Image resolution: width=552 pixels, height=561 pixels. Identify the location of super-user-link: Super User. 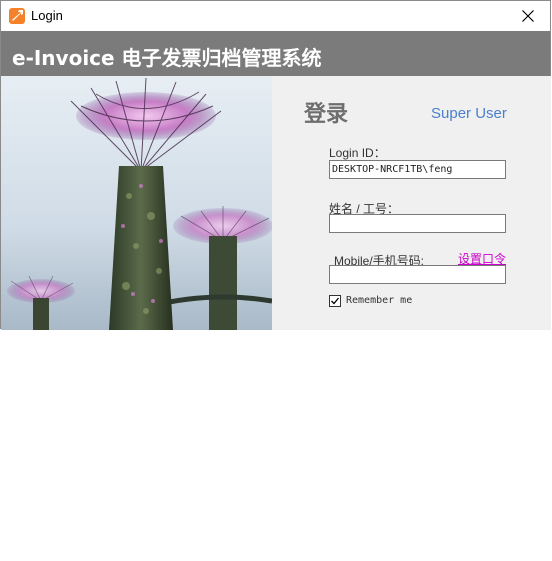
(469, 113).